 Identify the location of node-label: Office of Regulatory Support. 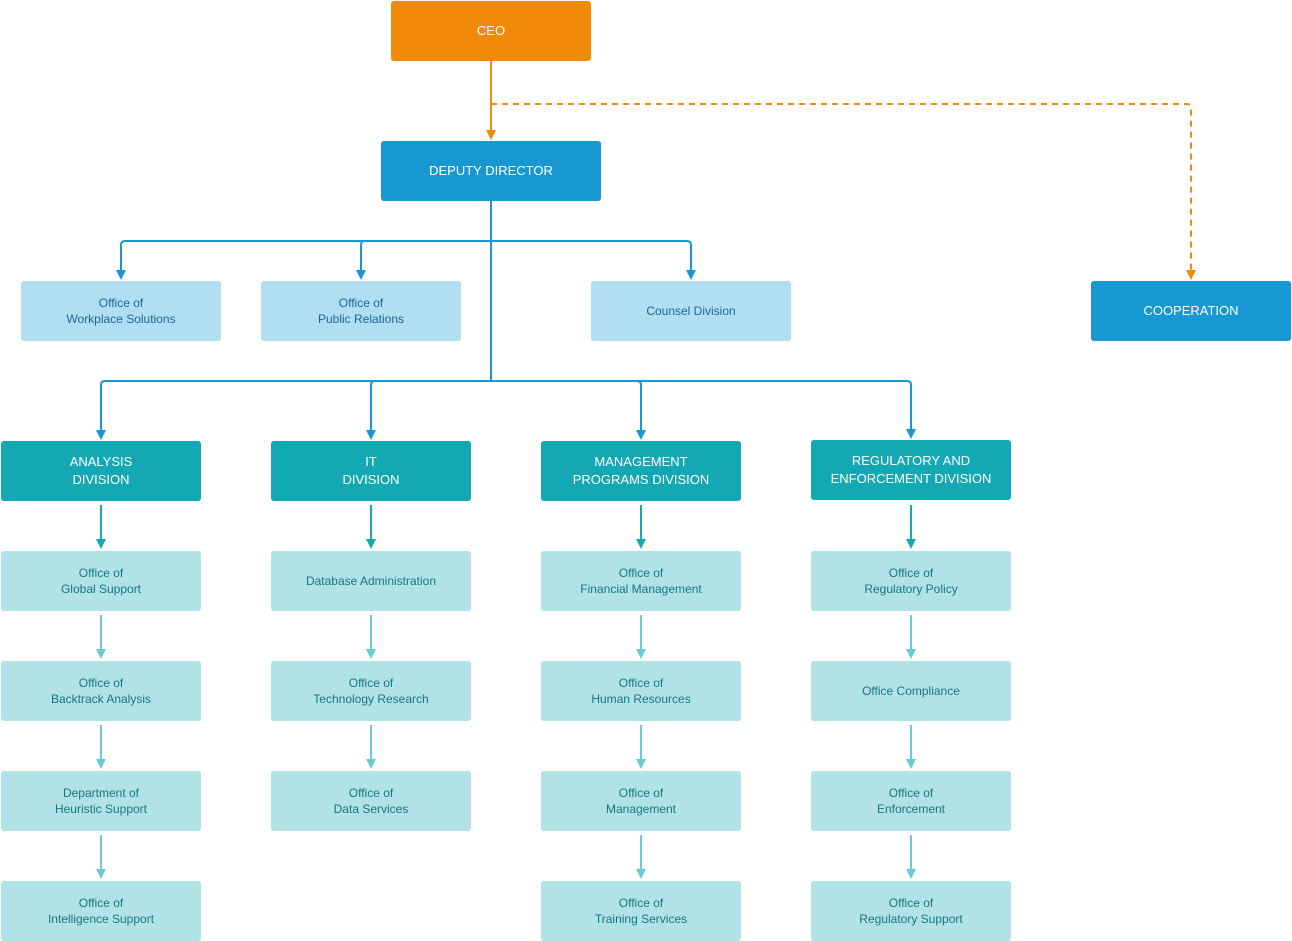
(911, 911).